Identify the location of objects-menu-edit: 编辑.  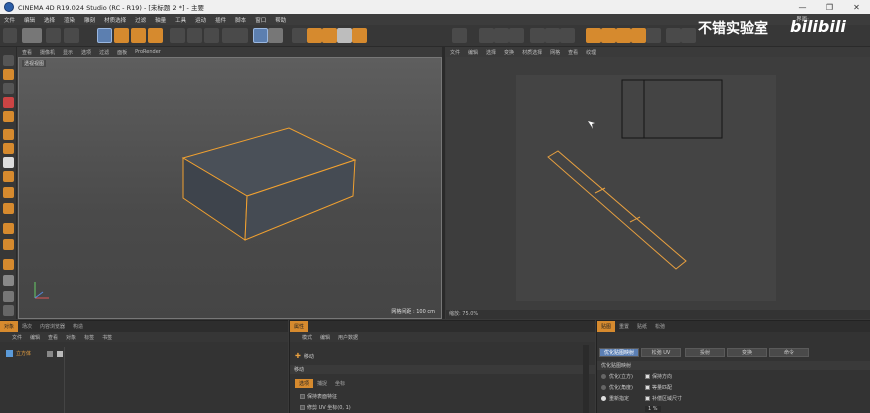
(35, 337).